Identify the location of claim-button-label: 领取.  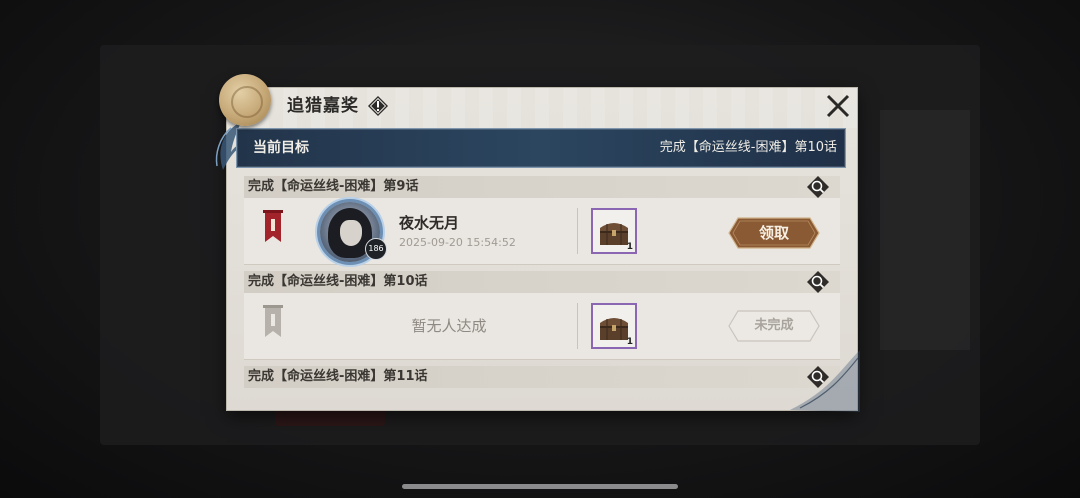
(773, 233).